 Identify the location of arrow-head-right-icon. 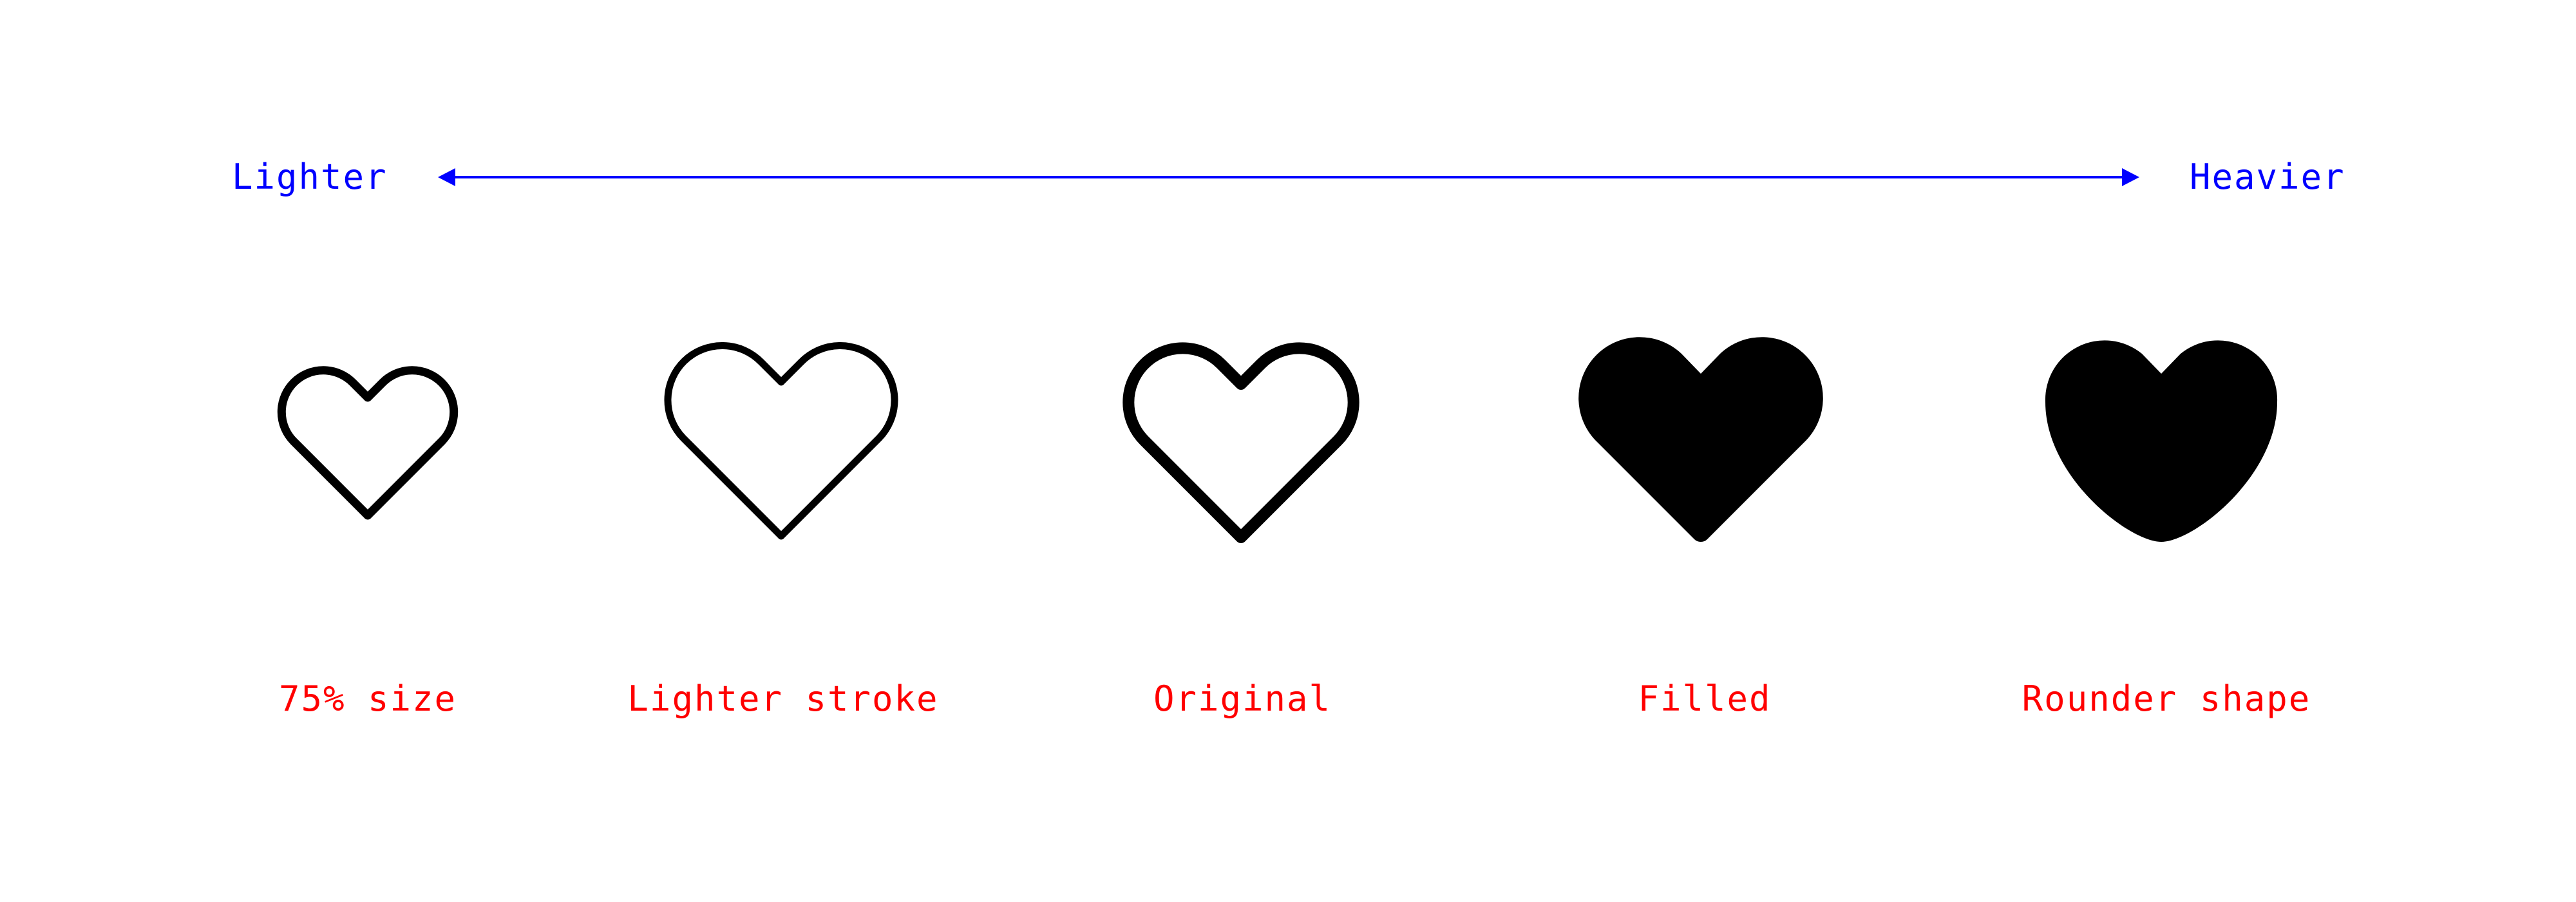
(2130, 177).